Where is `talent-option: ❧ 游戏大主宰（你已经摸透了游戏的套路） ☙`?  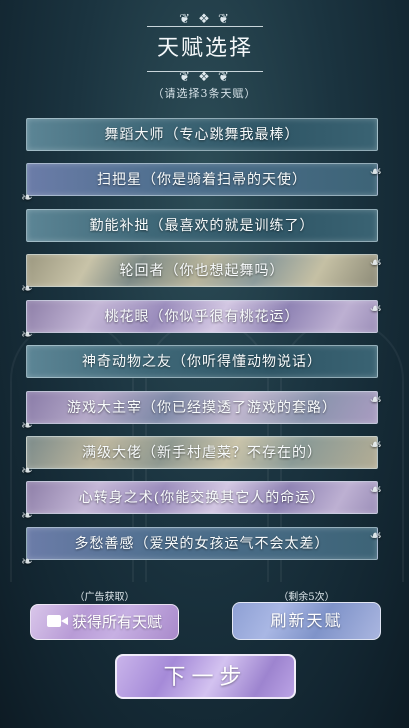
talent-option: ❧ 游戏大主宰（你已经摸透了游戏的套路） ☙ is located at coordinates (201, 412).